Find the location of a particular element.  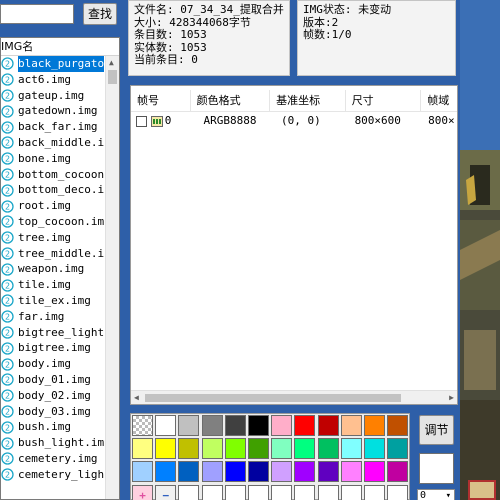

palette-select: 0 ▾ is located at coordinates (436, 494).